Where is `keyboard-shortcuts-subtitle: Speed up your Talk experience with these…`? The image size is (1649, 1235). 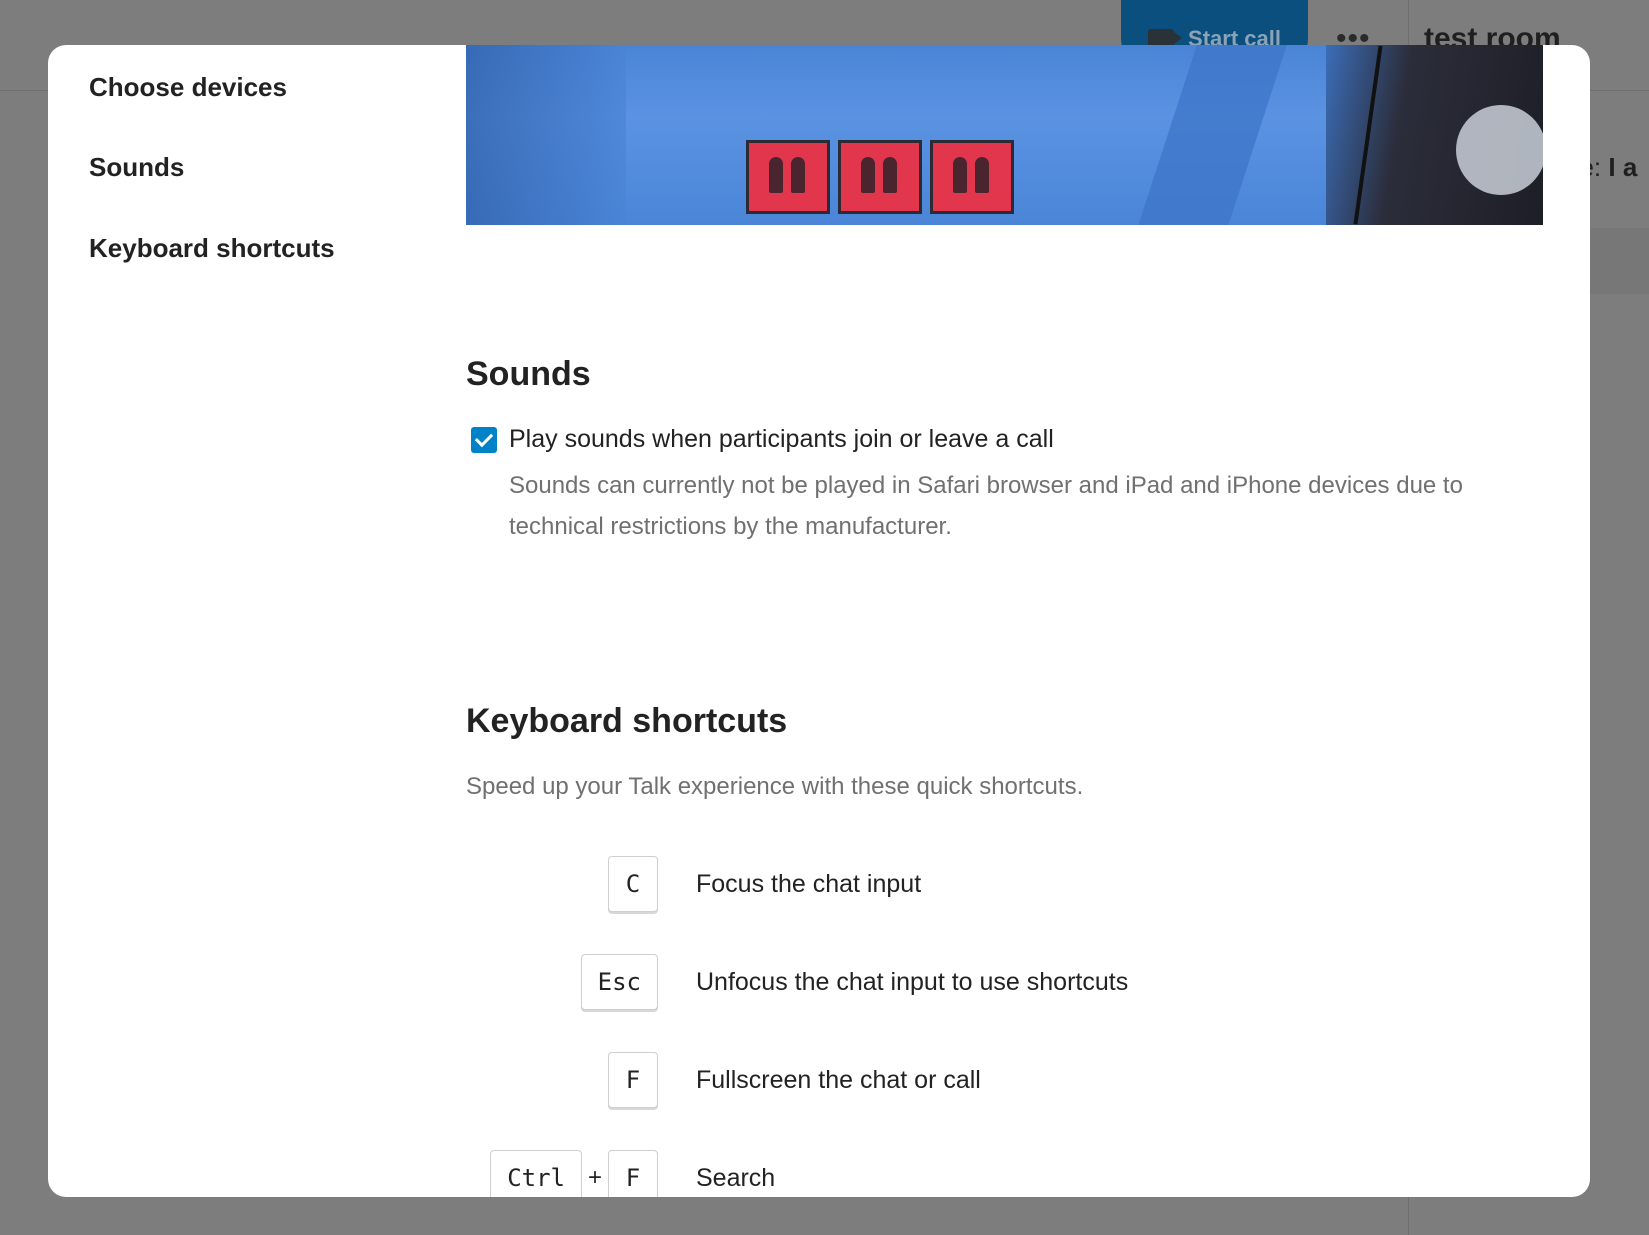
keyboard-shortcuts-subtitle: Speed up your Talk experience with these… is located at coordinates (775, 786).